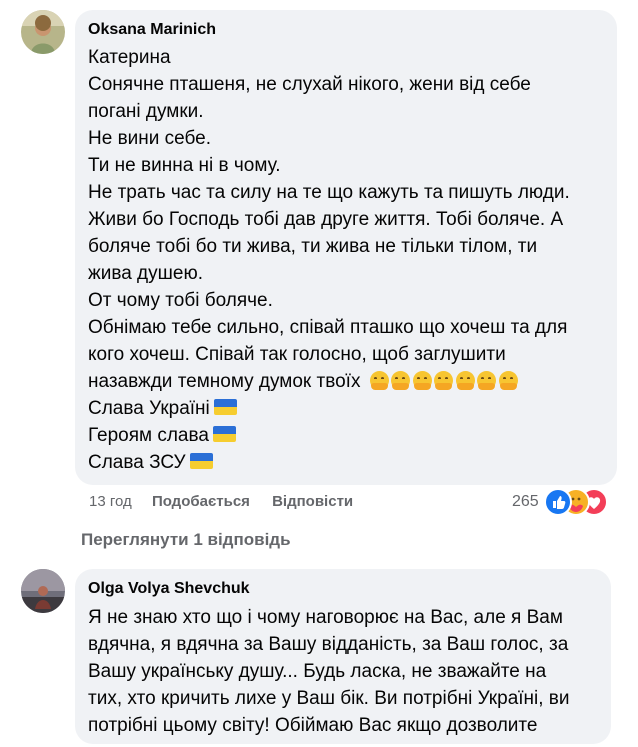  Describe the element at coordinates (43, 32) in the screenshot. I see `avatar-oksana` at that location.